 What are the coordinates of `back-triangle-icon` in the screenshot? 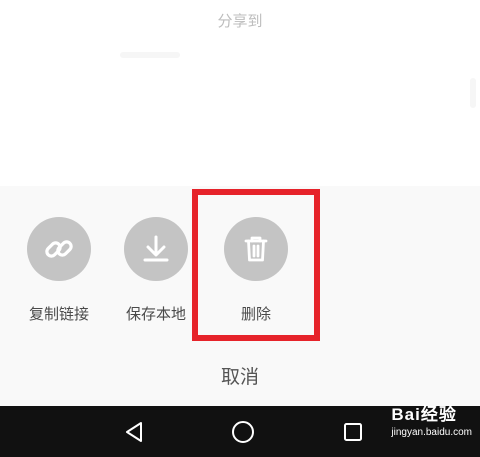 It's located at (134, 432).